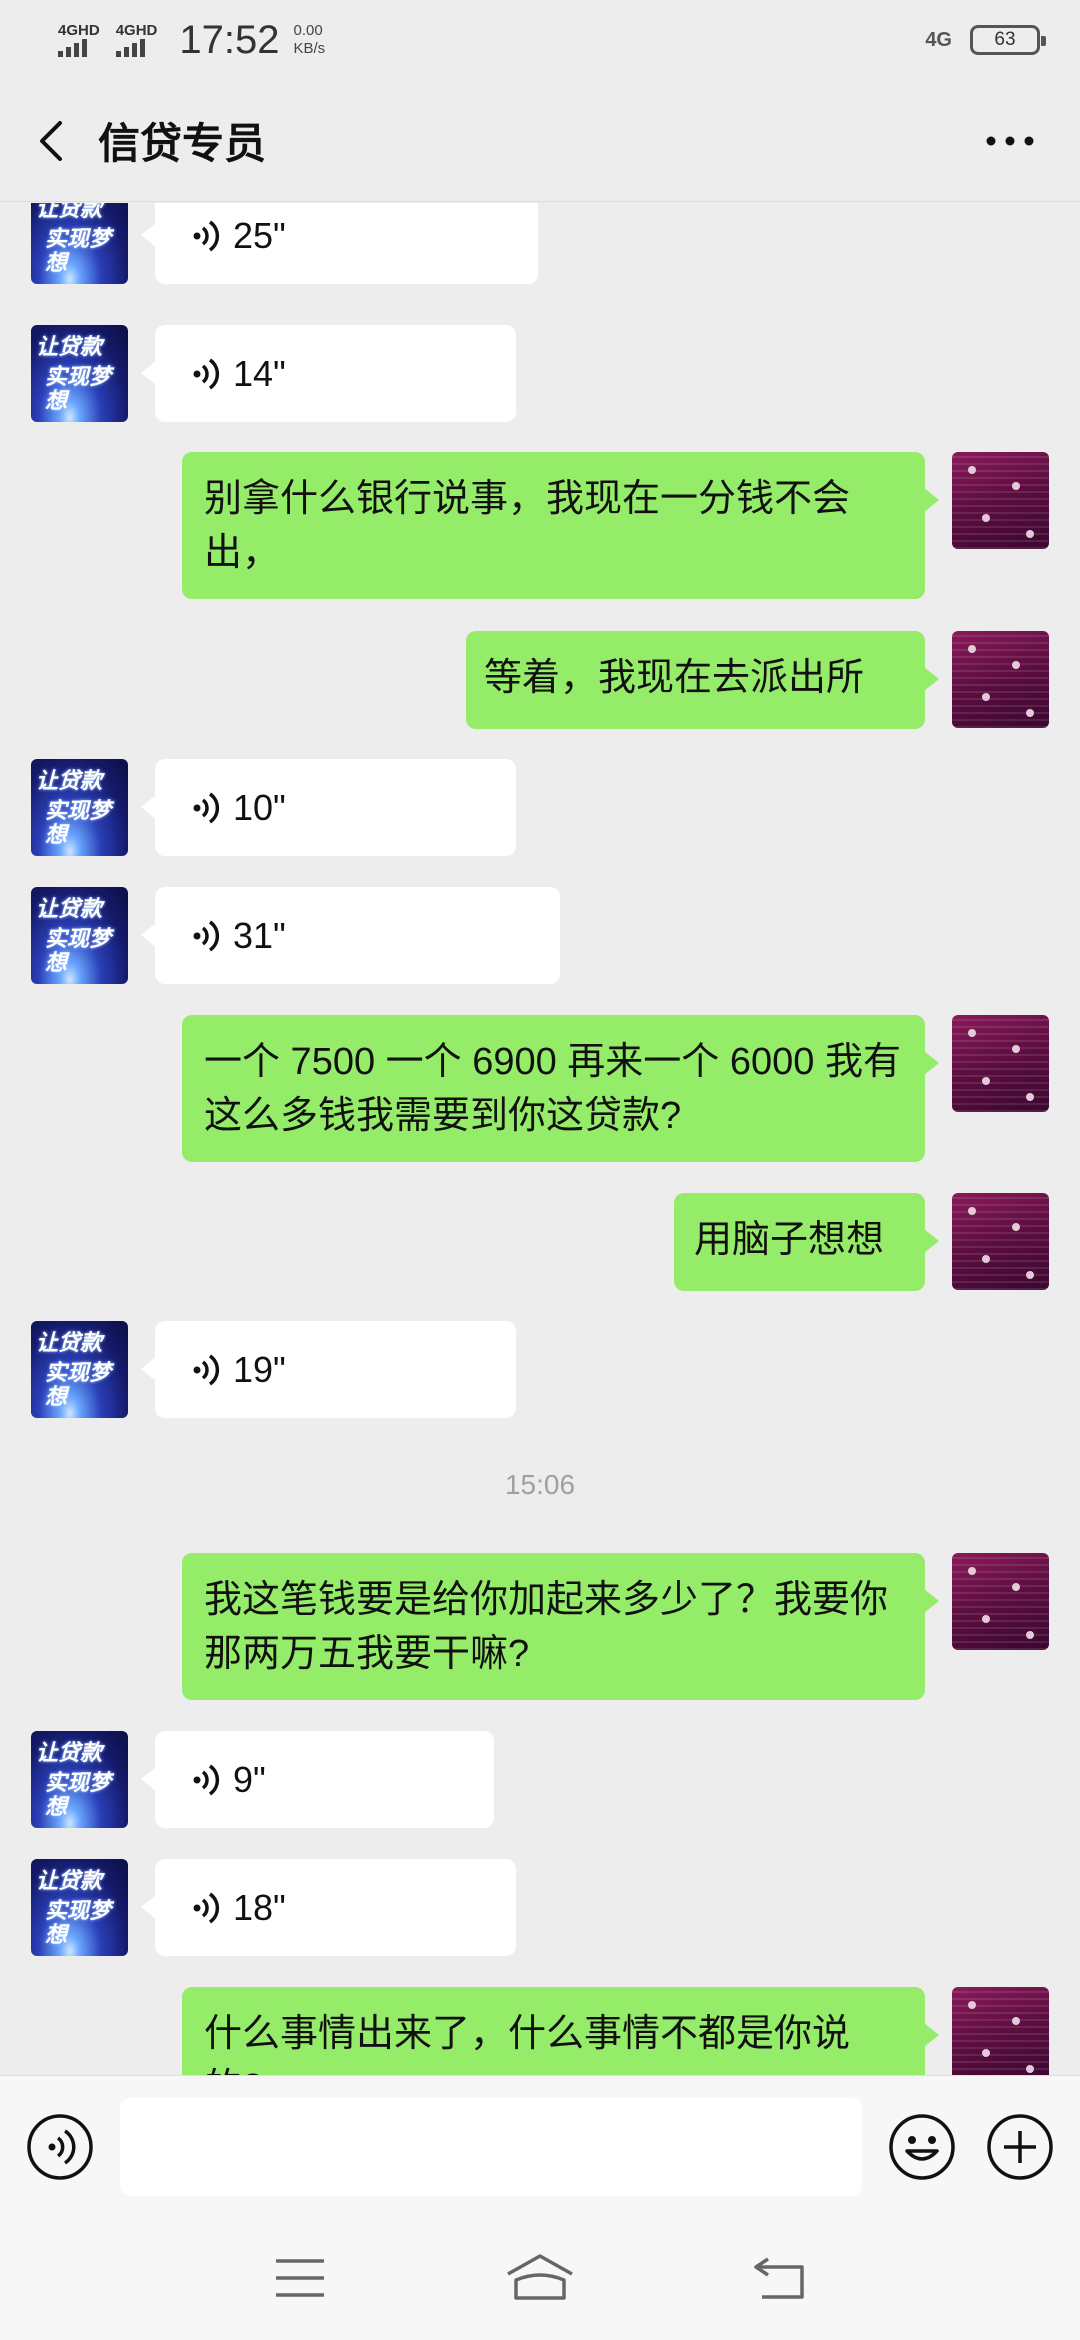  Describe the element at coordinates (259, 1907) in the screenshot. I see `voice-duration: 18"` at that location.